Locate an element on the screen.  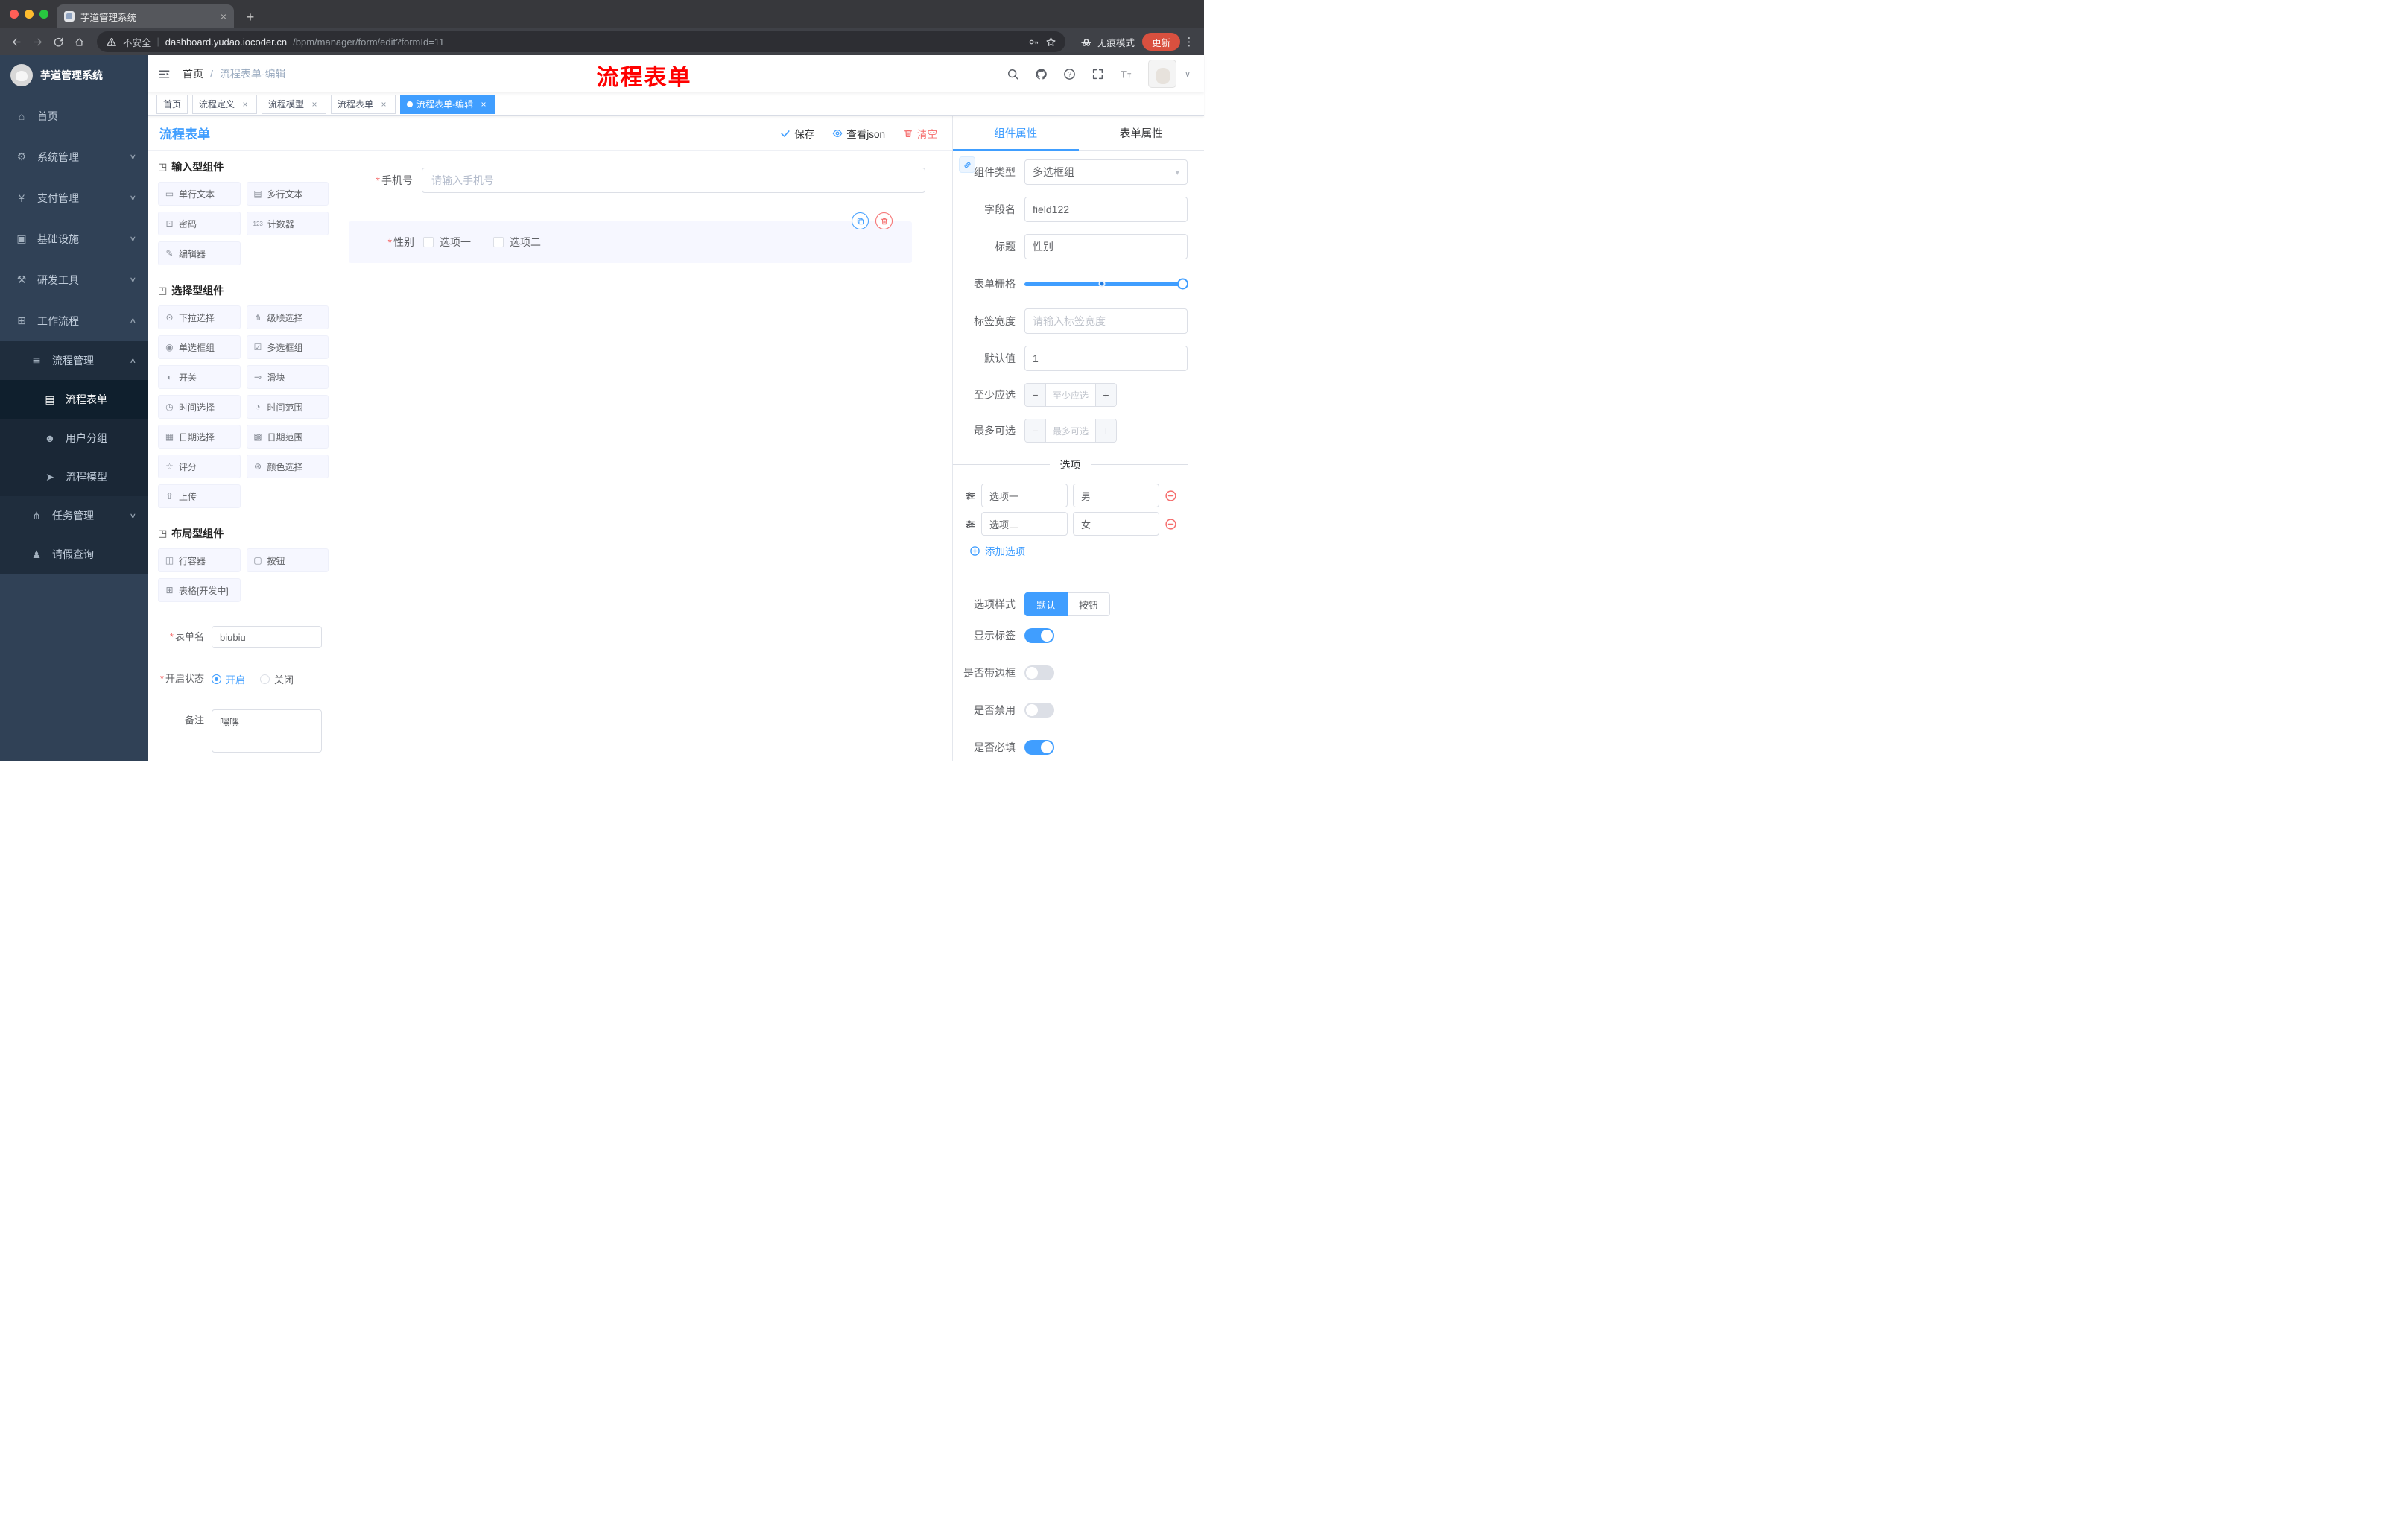
palette-item-counter: 123 计数器 is located at coordinates (287, 224).